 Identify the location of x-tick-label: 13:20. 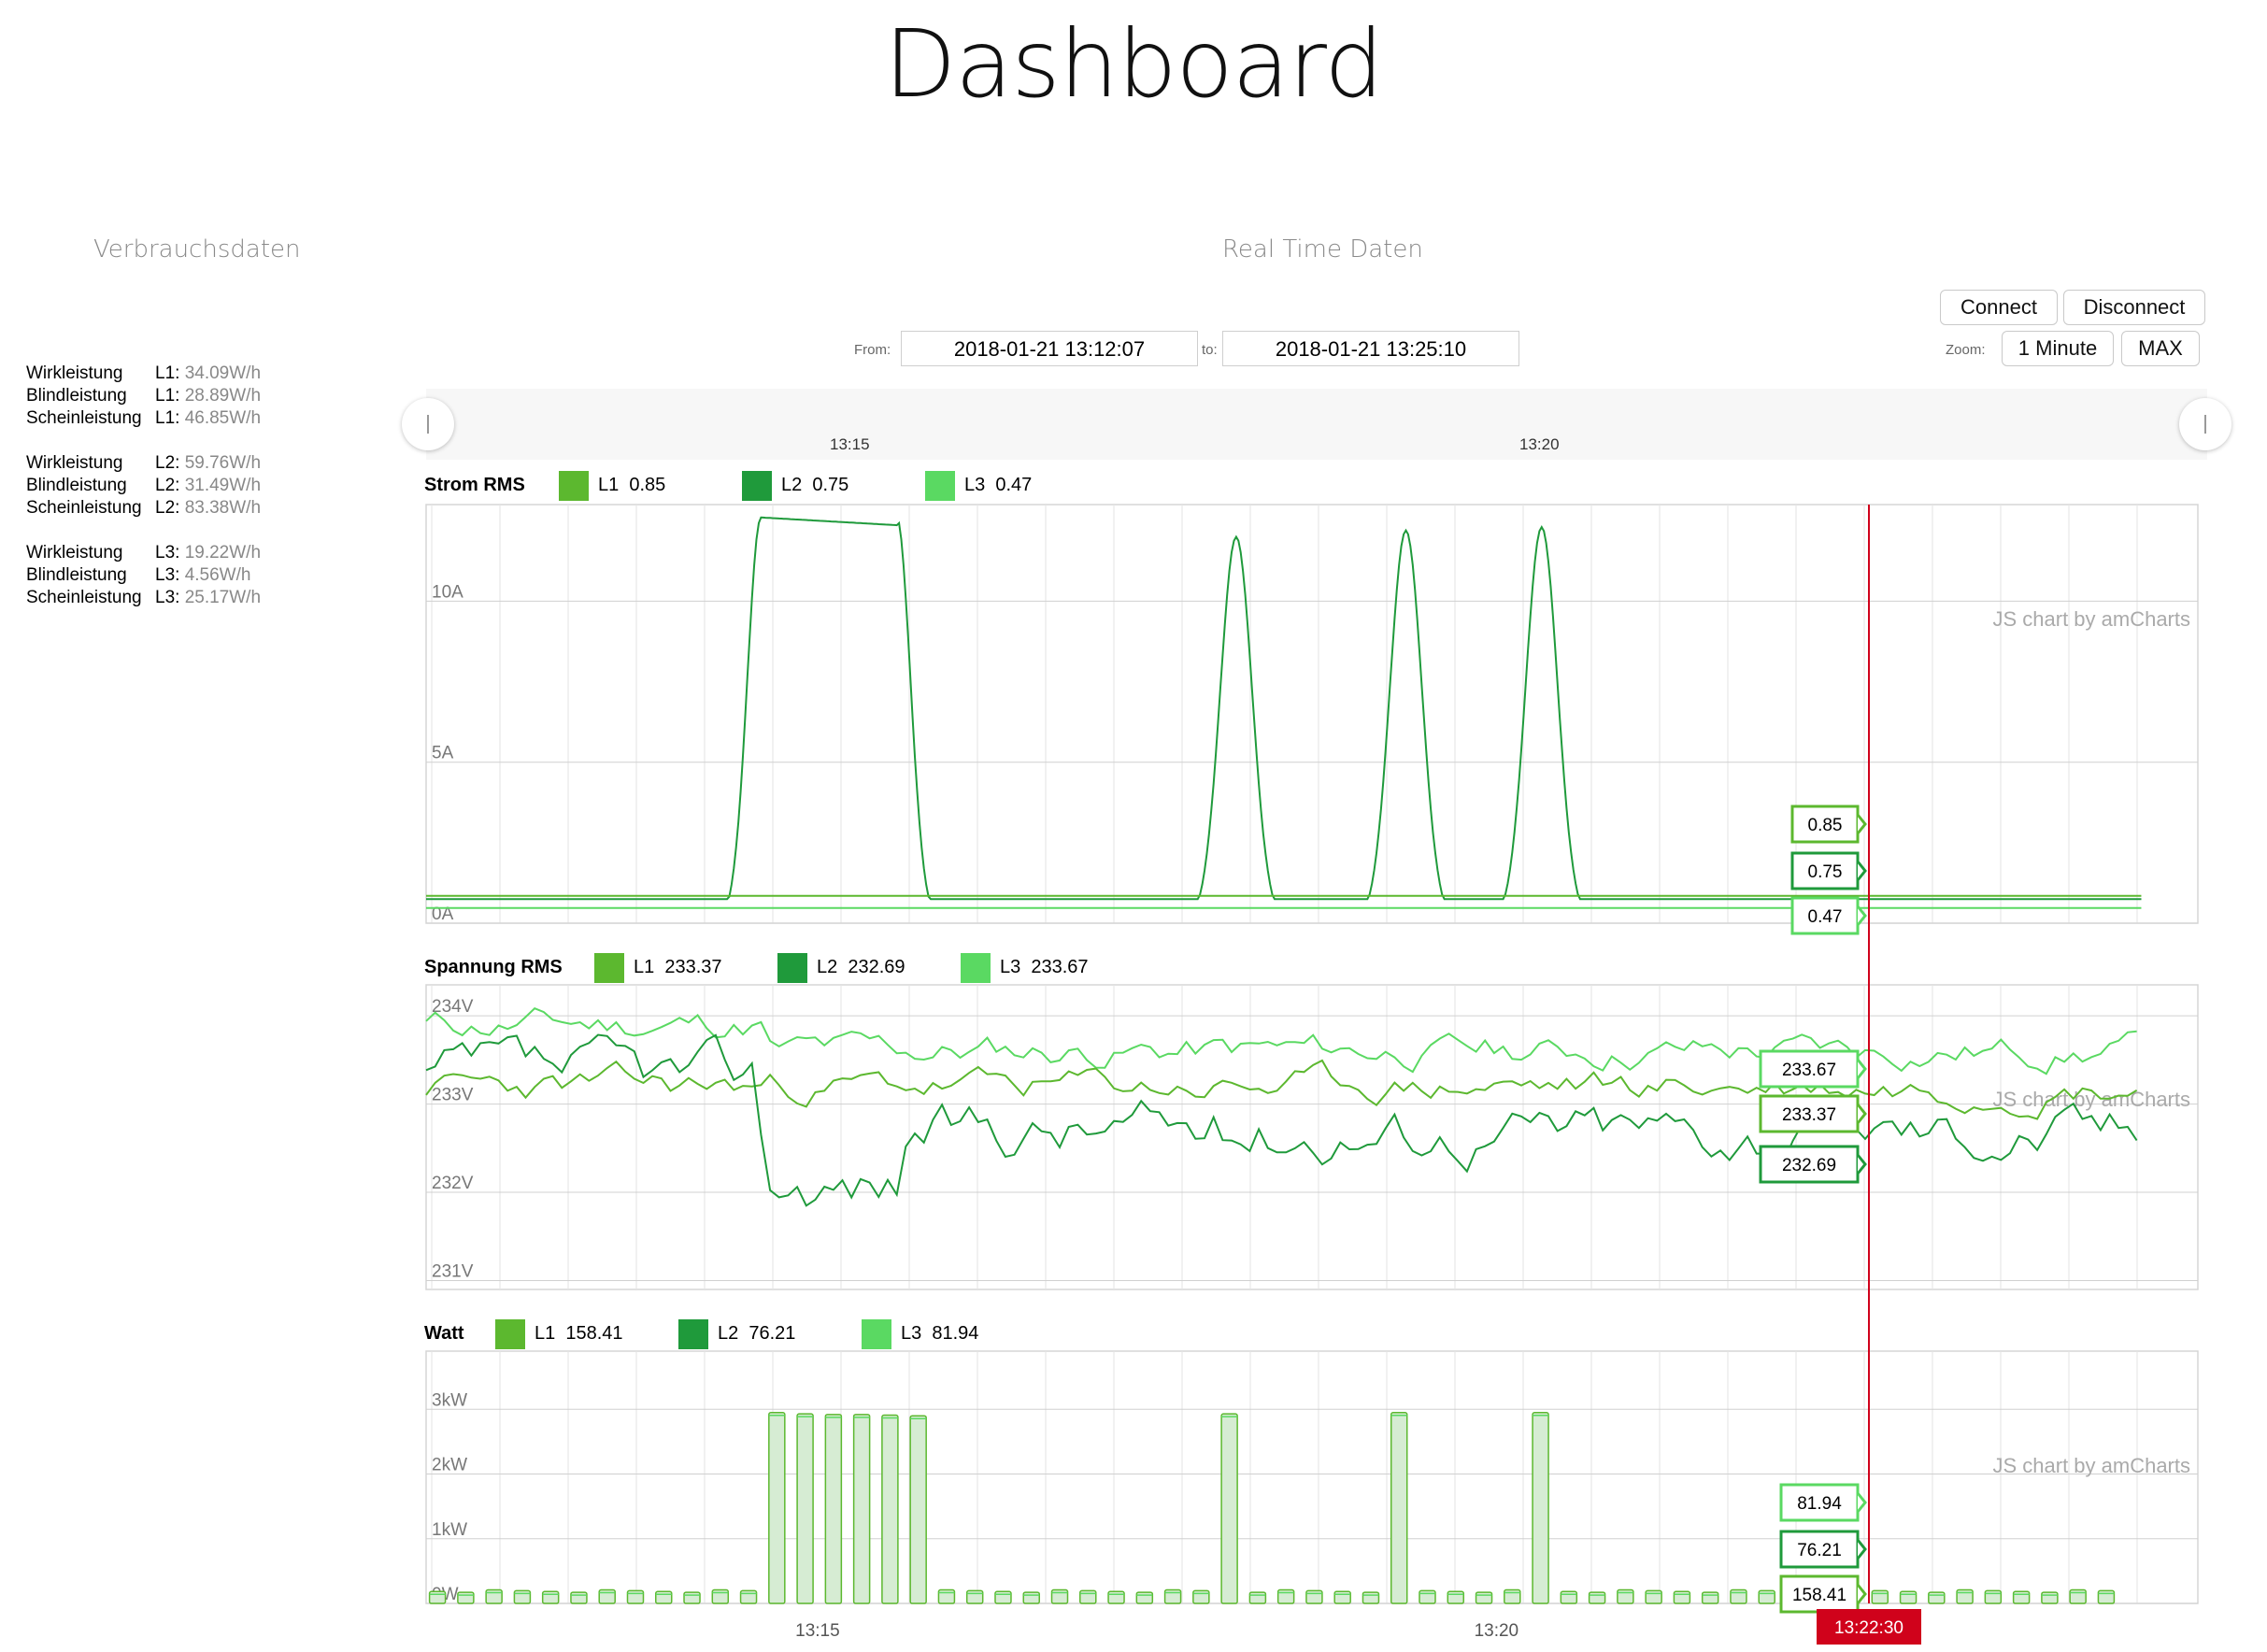
(1497, 1631).